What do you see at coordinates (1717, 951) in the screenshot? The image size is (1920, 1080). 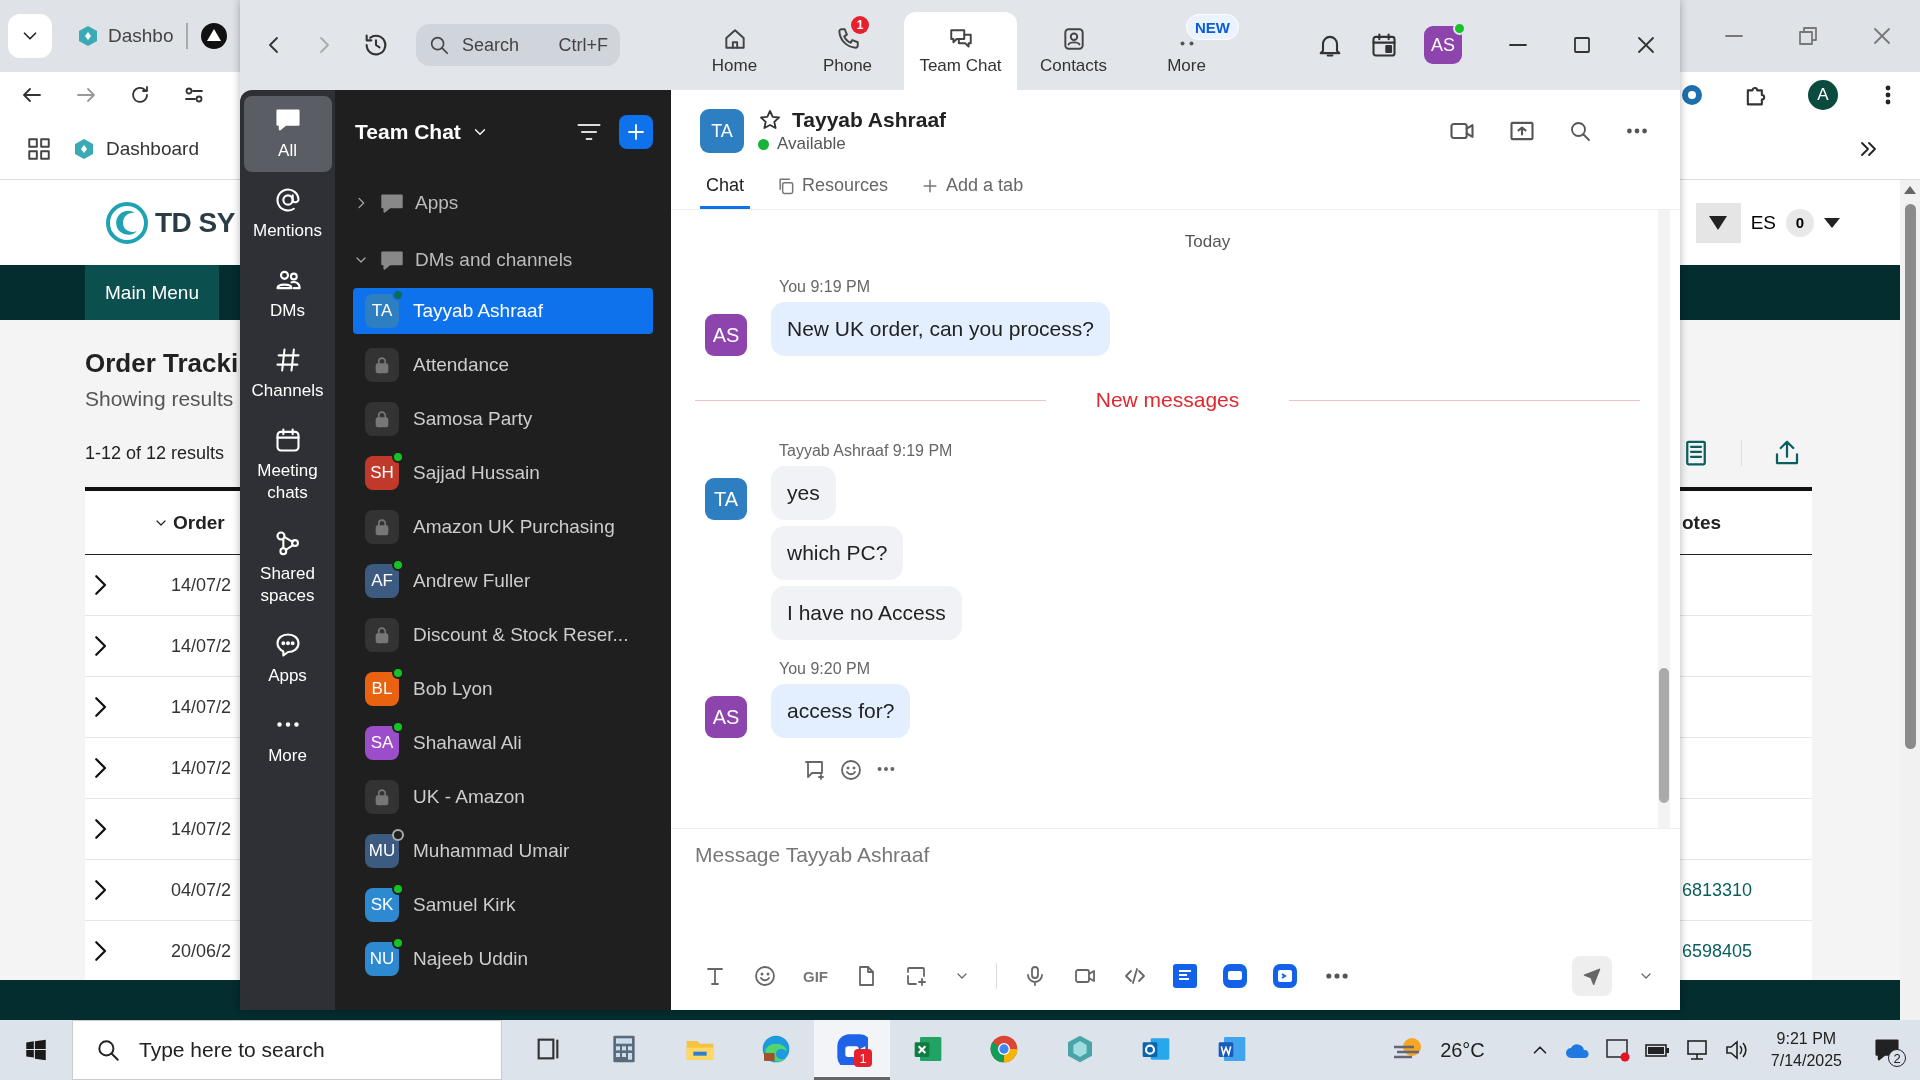 I see `table-cell: 6598405` at bounding box center [1717, 951].